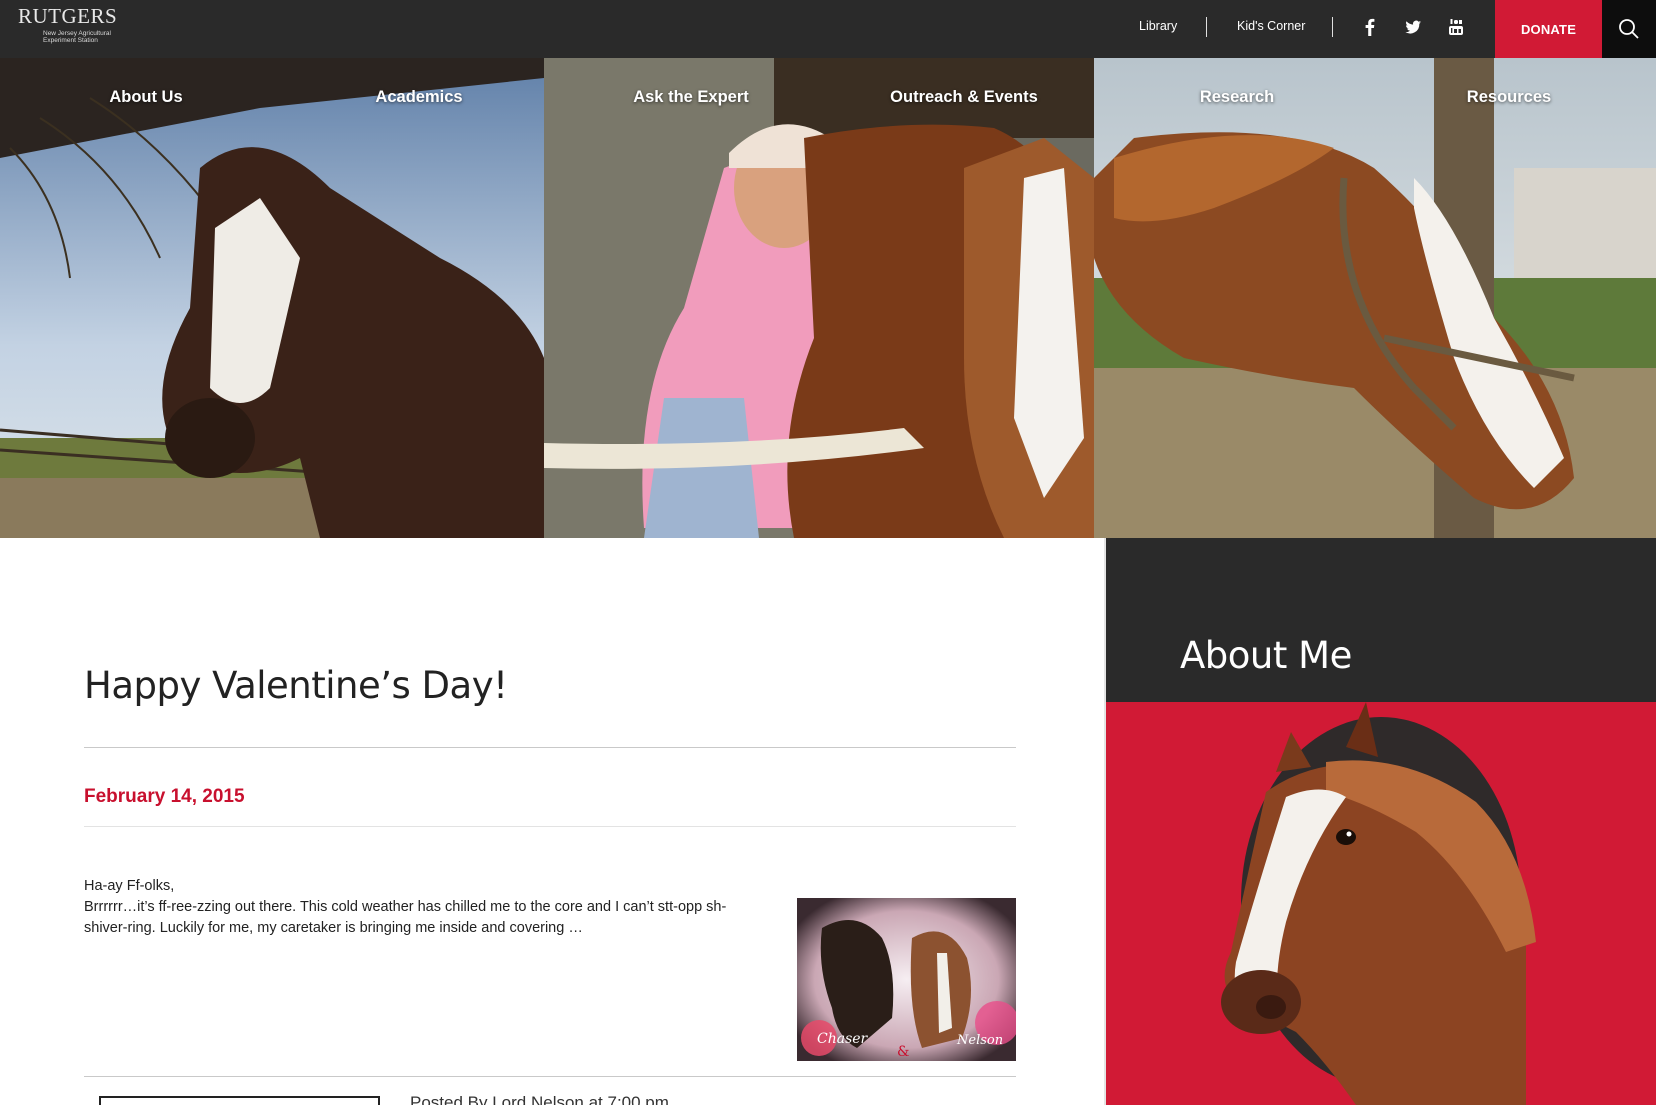  Describe the element at coordinates (272, 298) in the screenshot. I see `hero-image-dark-horse` at that location.